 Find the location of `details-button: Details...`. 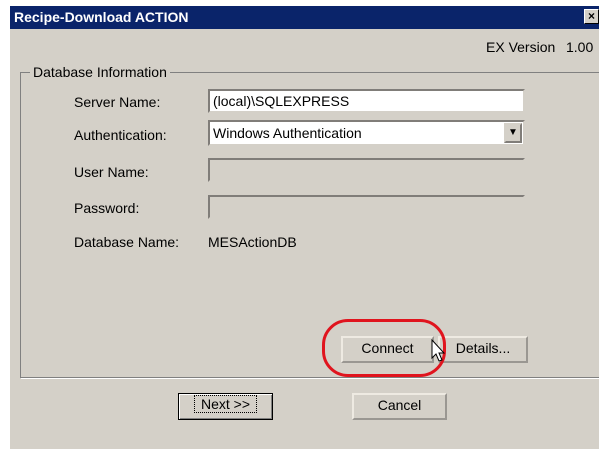

details-button: Details... is located at coordinates (483, 349).